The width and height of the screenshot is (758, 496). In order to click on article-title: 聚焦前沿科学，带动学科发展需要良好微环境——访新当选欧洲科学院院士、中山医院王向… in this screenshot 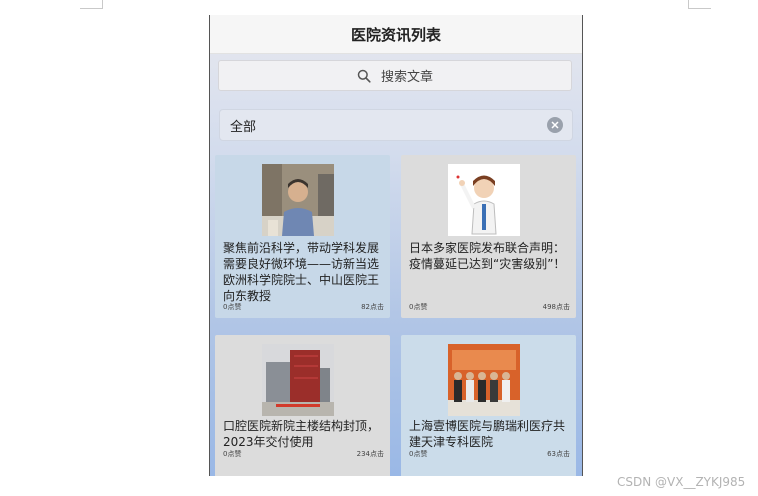, I will do `click(301, 272)`.